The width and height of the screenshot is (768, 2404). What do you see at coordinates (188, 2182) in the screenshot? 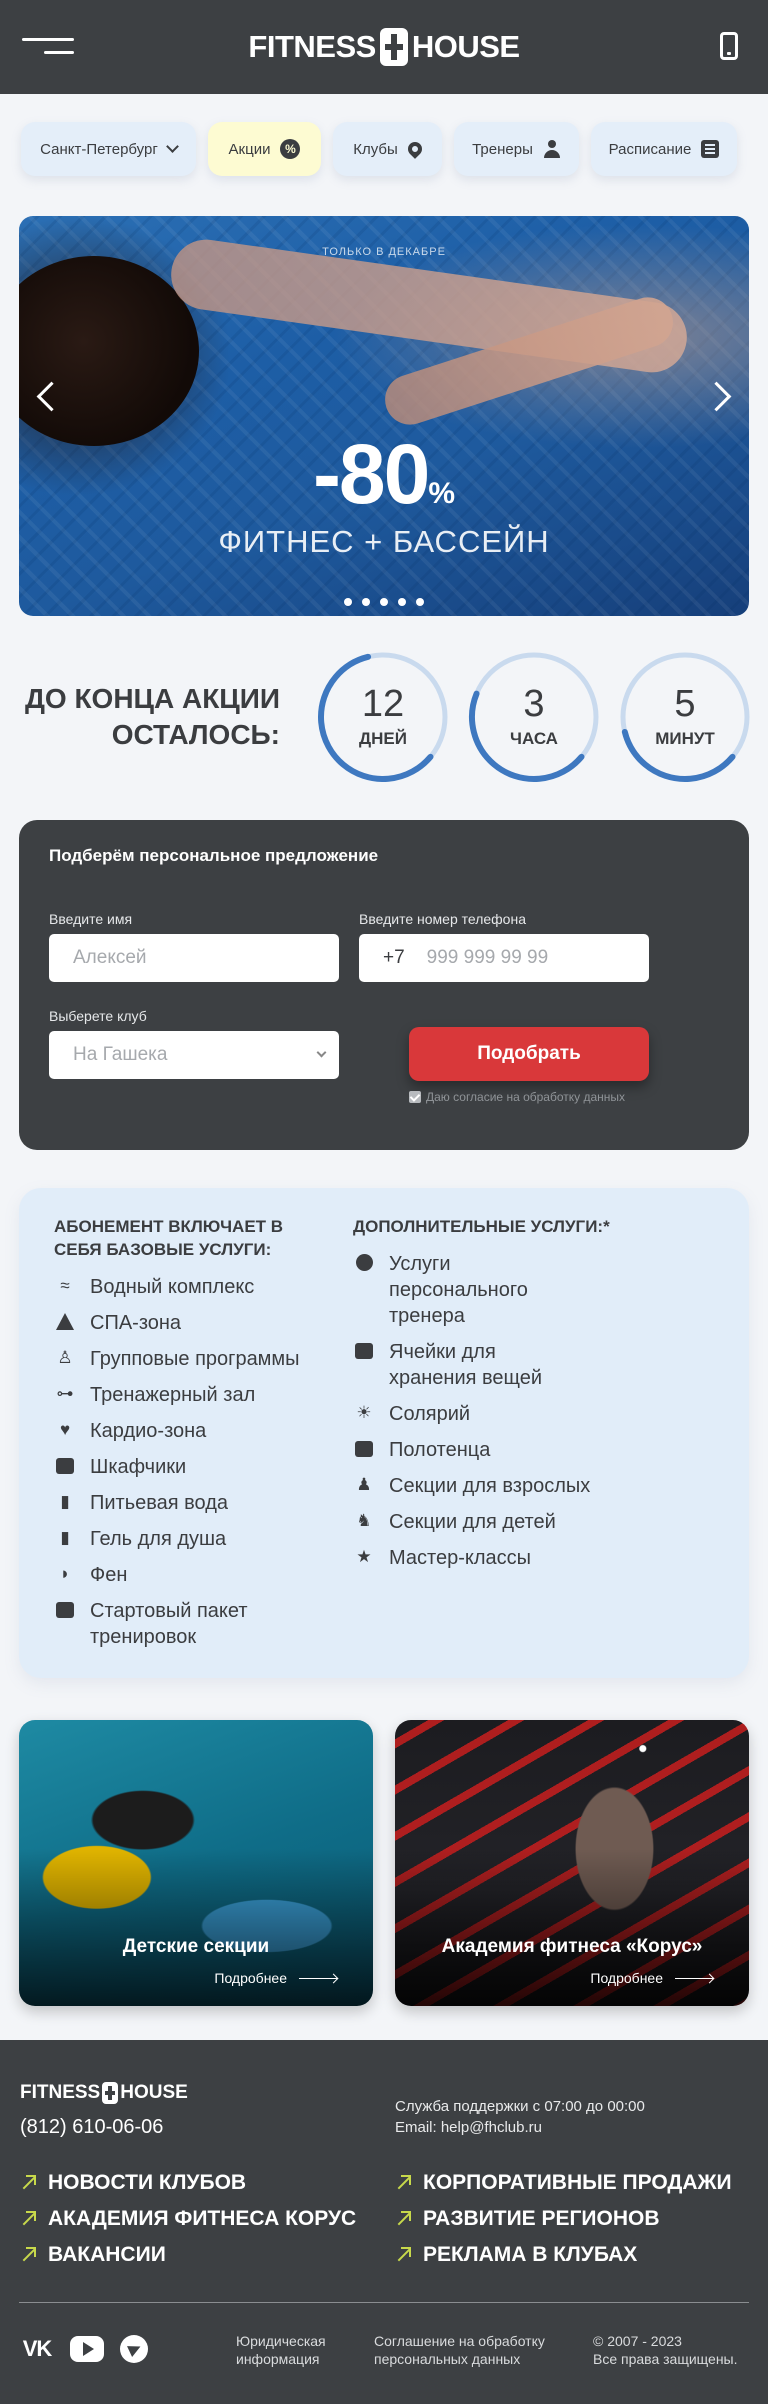
I see `footer-link-news: НОВОСТИ КЛУБОВ` at bounding box center [188, 2182].